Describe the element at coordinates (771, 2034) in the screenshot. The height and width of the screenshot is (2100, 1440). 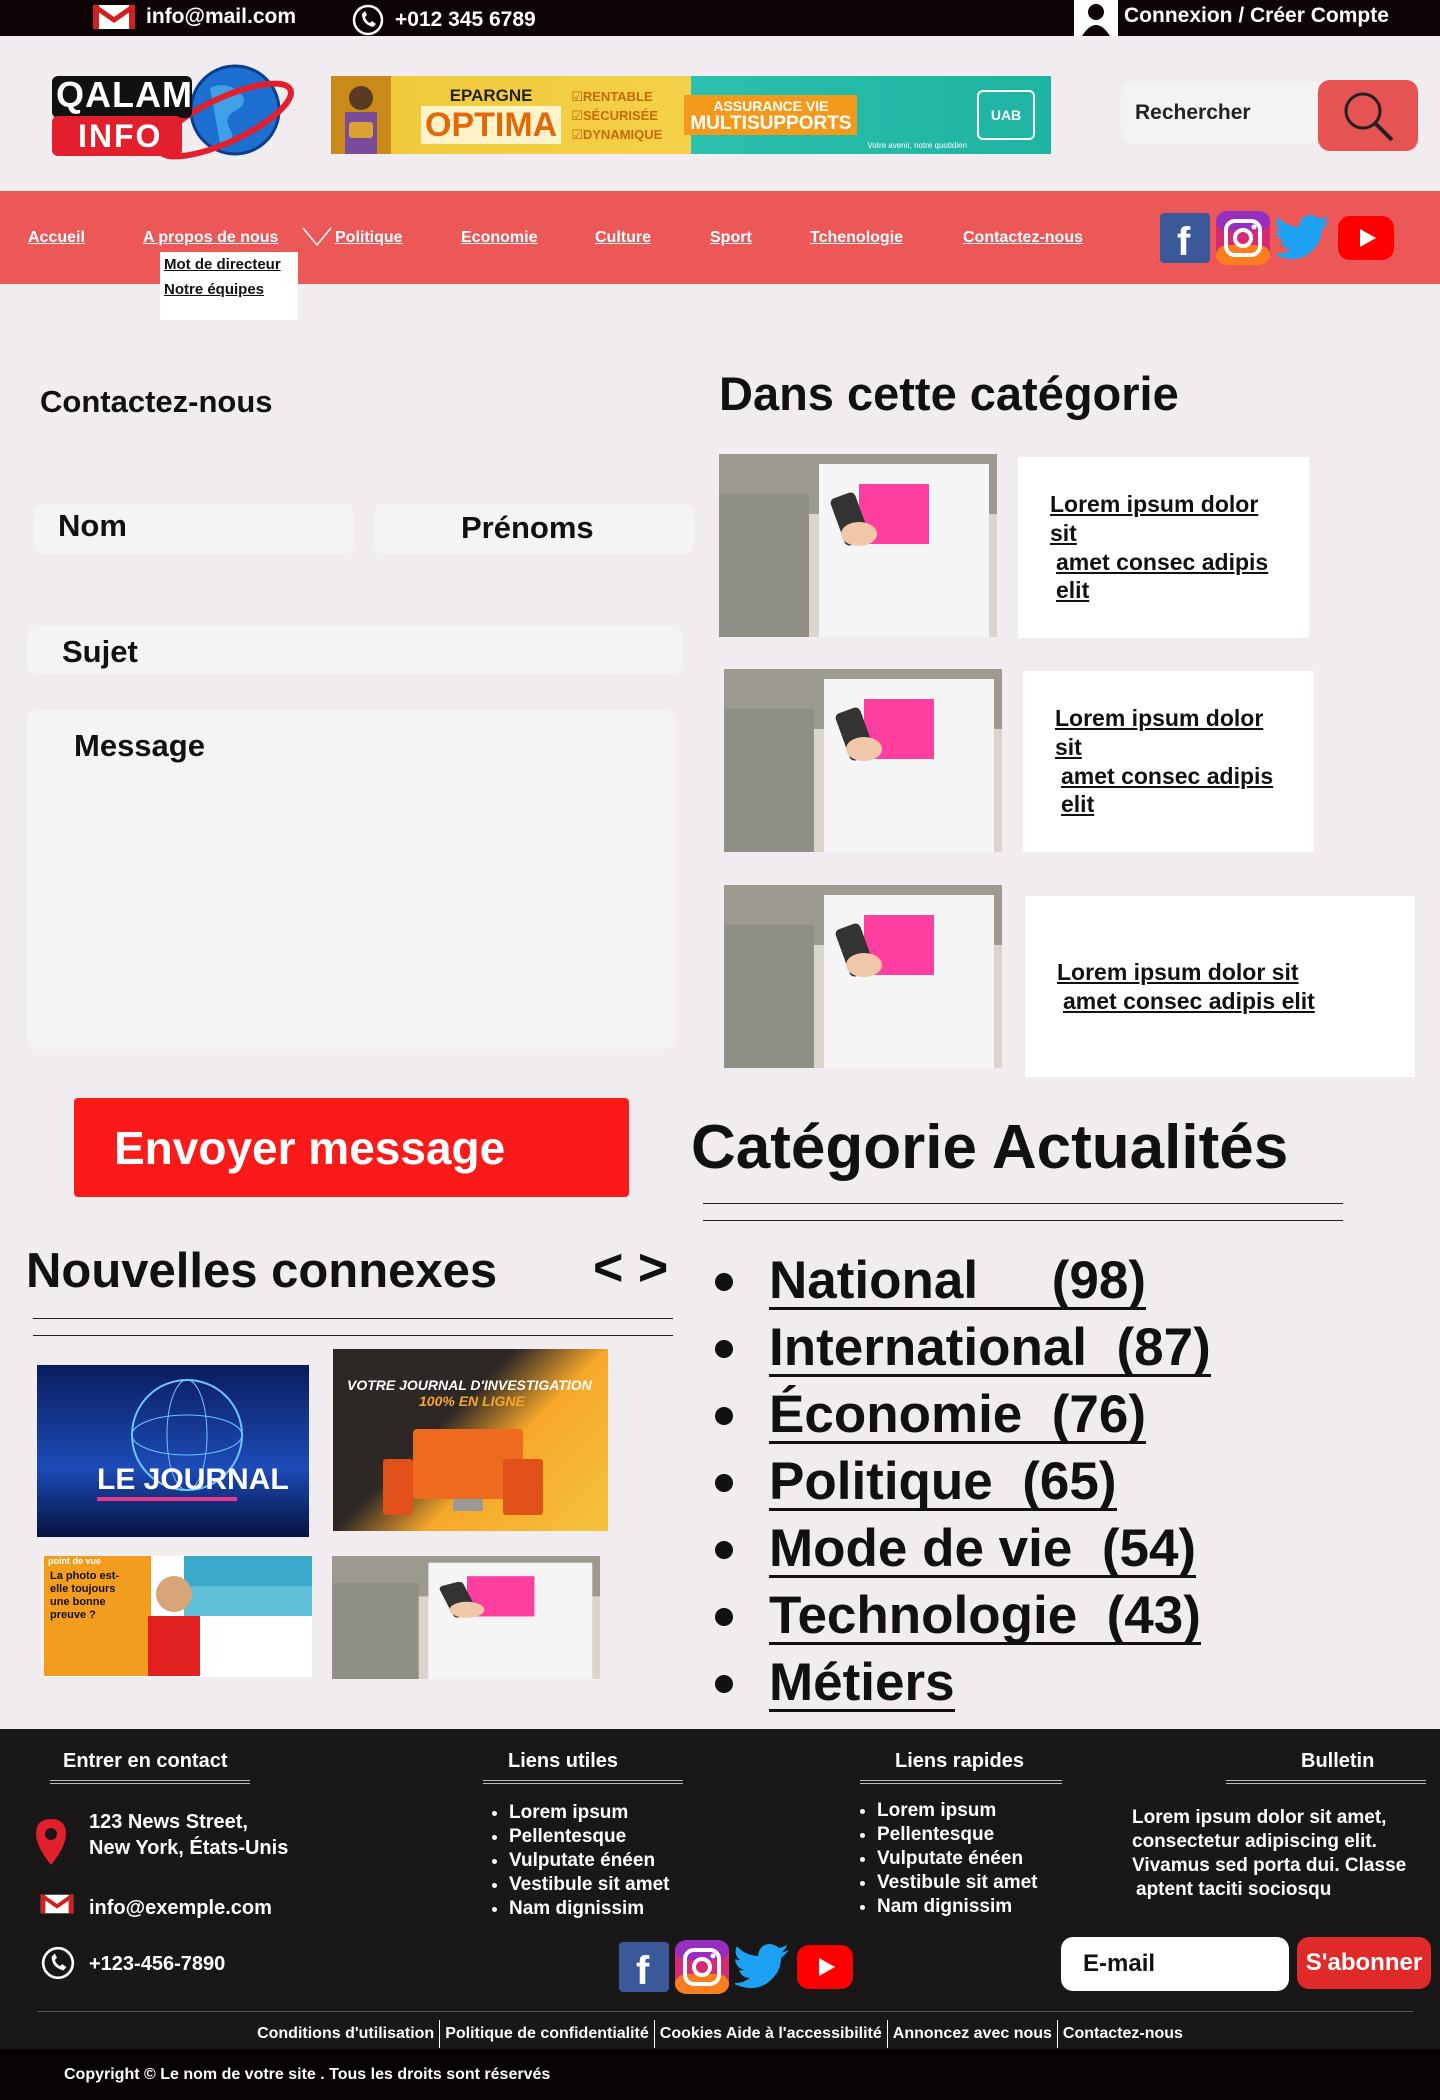
I see `link-cookies-accessibilite: Cookies Aide à l'accessibilité` at that location.